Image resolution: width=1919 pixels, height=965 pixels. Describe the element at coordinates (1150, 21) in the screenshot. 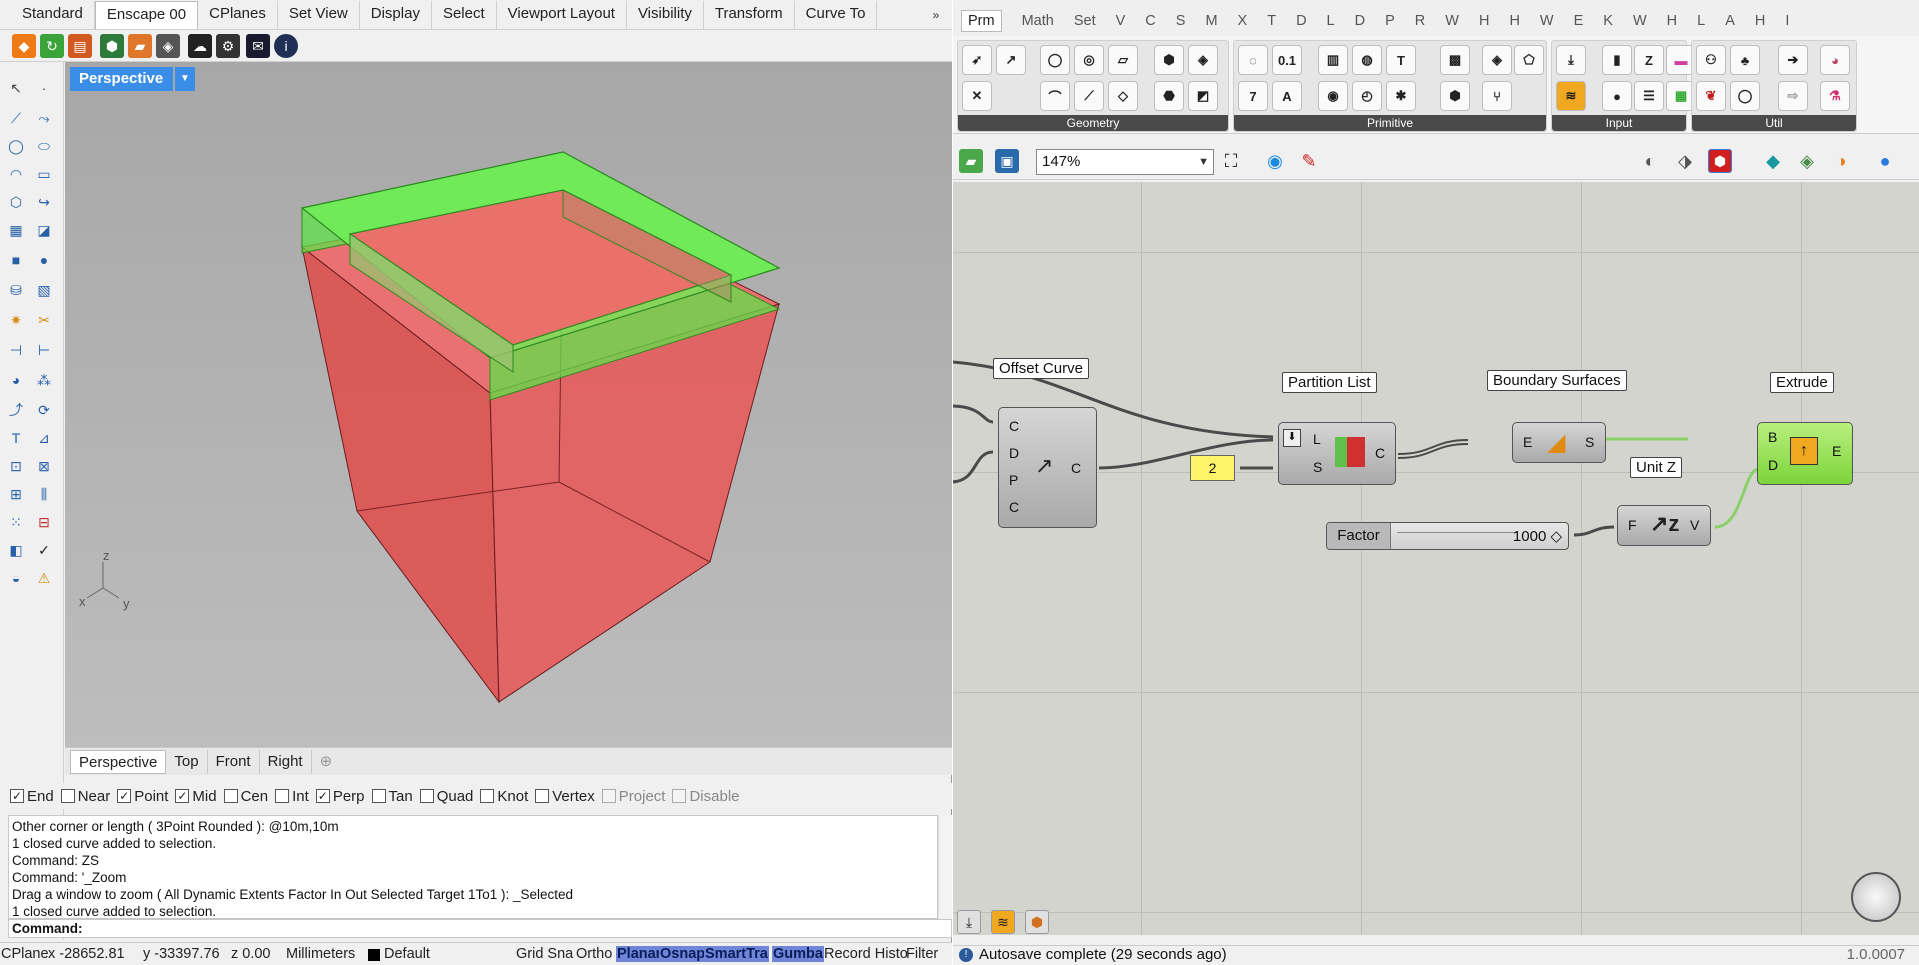

I see `gh-tab-4: C` at that location.